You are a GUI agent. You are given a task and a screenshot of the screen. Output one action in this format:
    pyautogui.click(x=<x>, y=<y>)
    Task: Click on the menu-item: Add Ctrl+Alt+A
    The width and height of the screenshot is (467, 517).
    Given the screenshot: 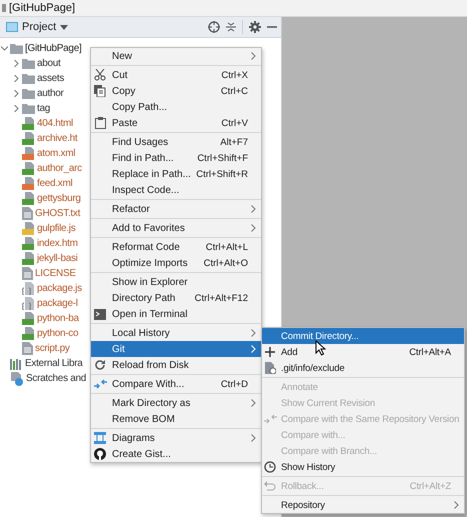 What is the action you would take?
    pyautogui.click(x=363, y=352)
    